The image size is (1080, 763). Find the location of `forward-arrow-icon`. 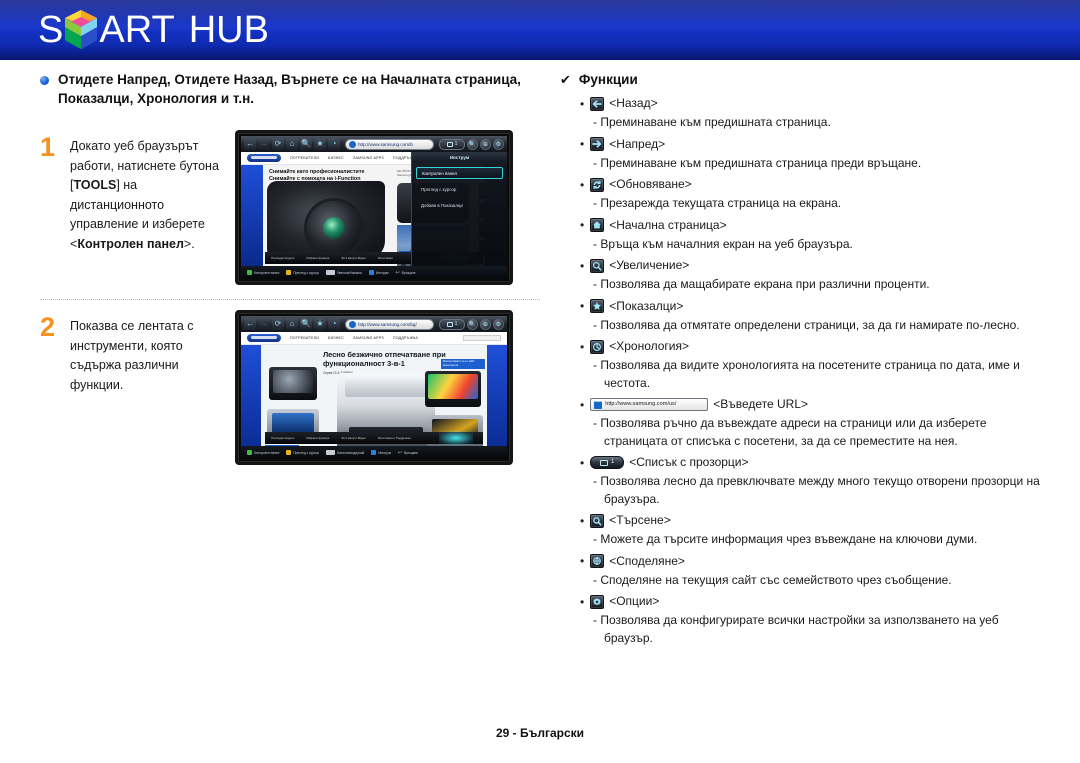

forward-arrow-icon is located at coordinates (597, 144).